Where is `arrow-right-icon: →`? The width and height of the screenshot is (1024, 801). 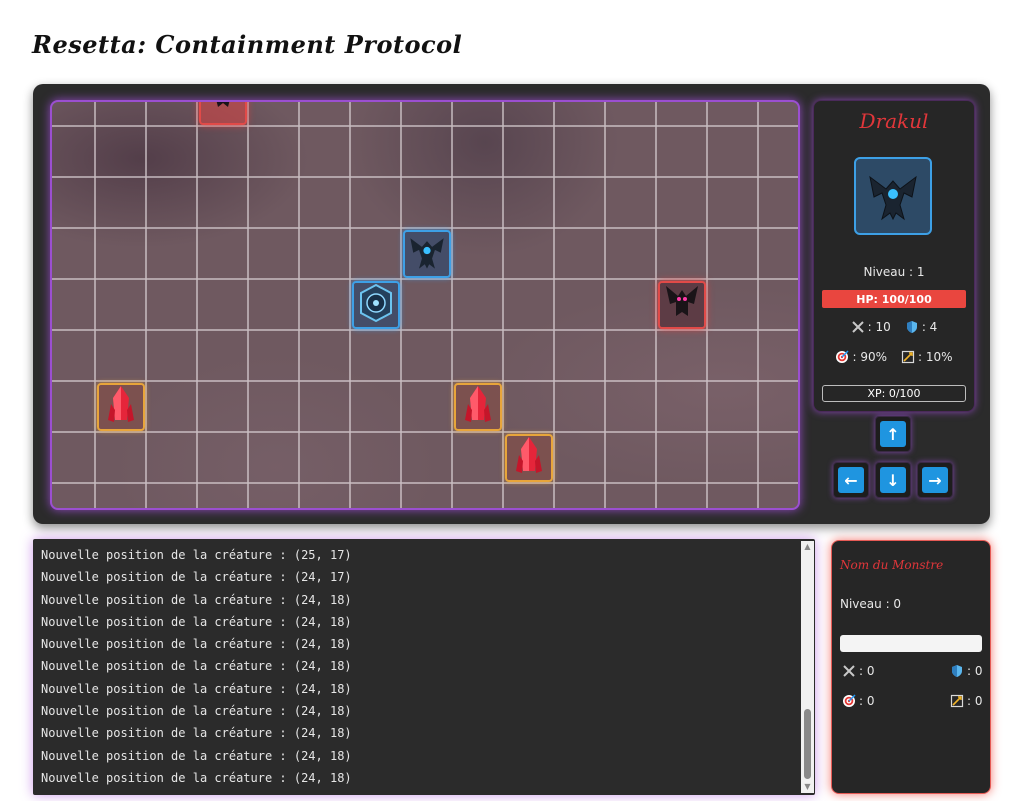 arrow-right-icon: → is located at coordinates (935, 480).